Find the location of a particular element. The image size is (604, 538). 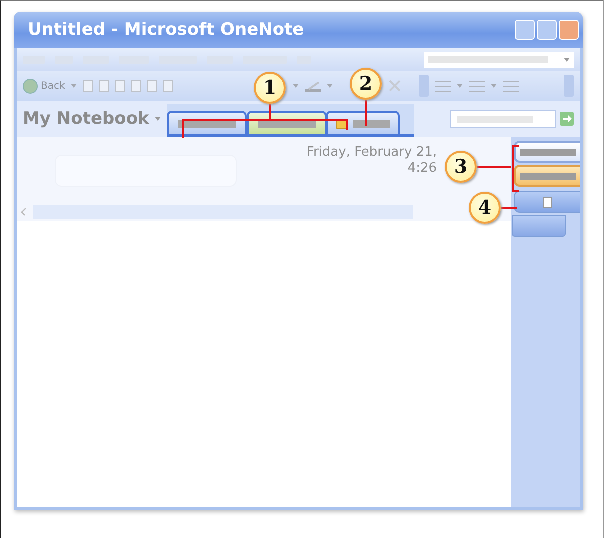

page-time: 4:26 is located at coordinates (421, 169).